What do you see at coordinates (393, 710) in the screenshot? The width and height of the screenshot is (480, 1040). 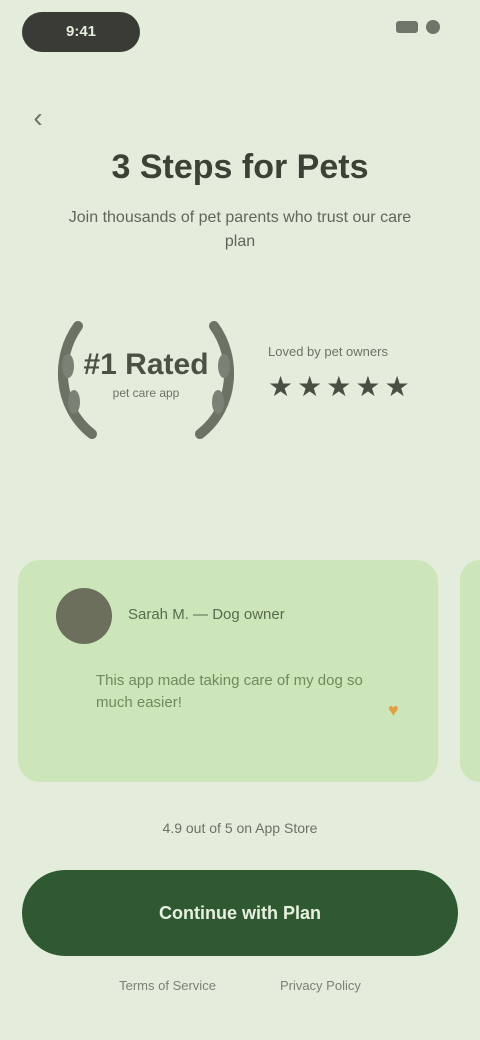 I see `heart-icon: ♥` at bounding box center [393, 710].